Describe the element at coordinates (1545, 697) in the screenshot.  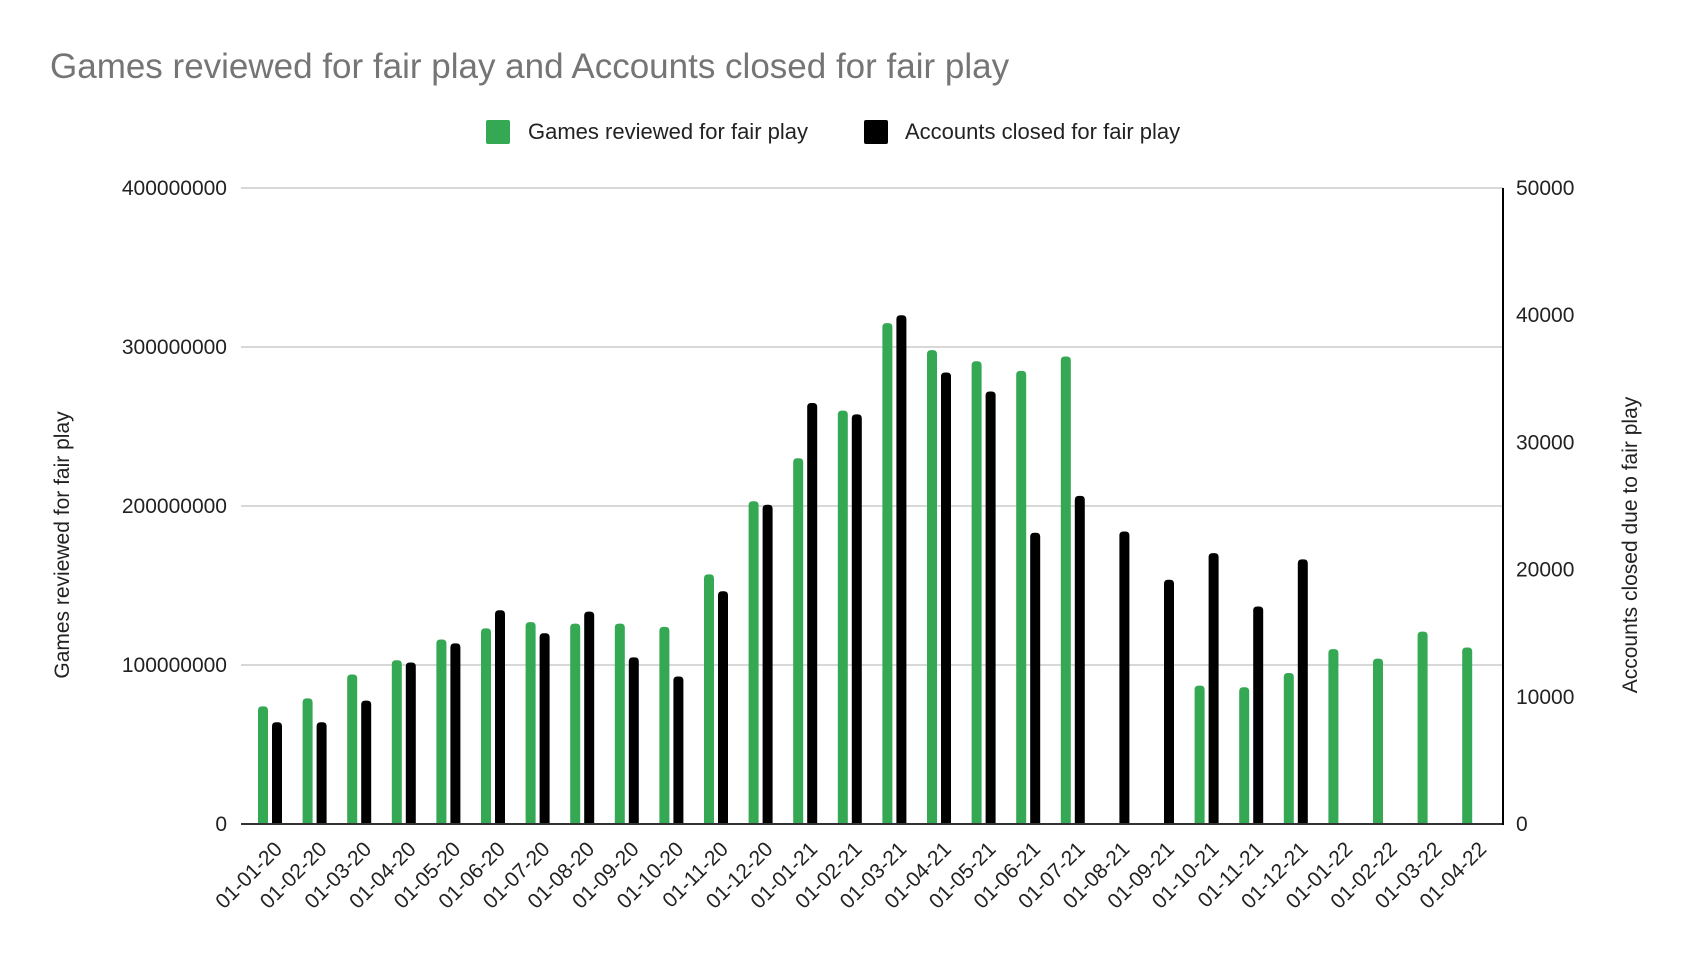
I see `right-tick-label: 10000` at that location.